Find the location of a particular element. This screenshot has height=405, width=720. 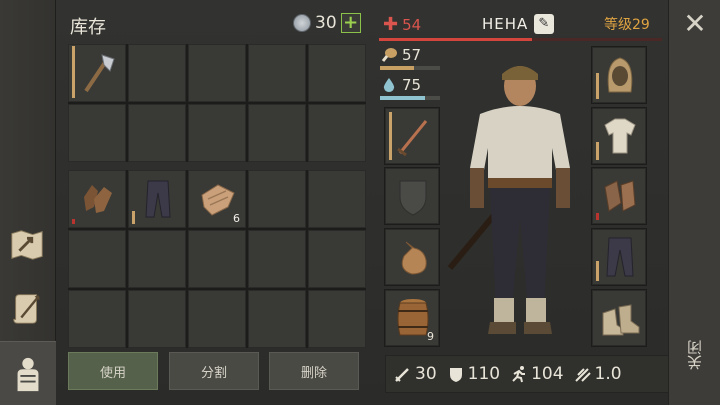

use-button: 使用 is located at coordinates (113, 371).